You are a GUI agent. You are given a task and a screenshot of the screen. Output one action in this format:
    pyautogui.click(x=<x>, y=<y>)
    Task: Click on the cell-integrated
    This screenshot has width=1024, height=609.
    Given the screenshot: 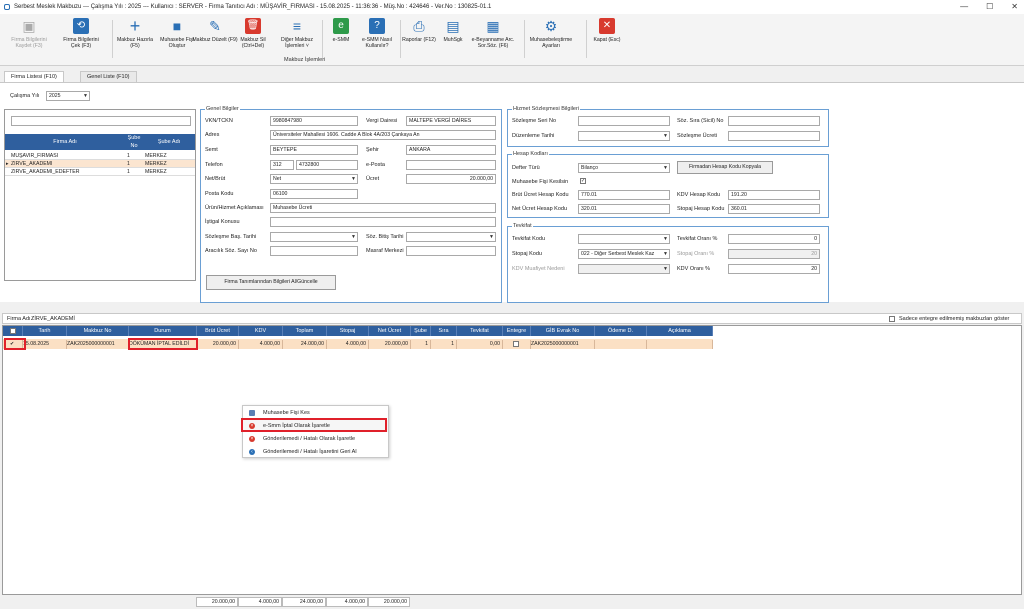 What is the action you would take?
    pyautogui.click(x=517, y=344)
    